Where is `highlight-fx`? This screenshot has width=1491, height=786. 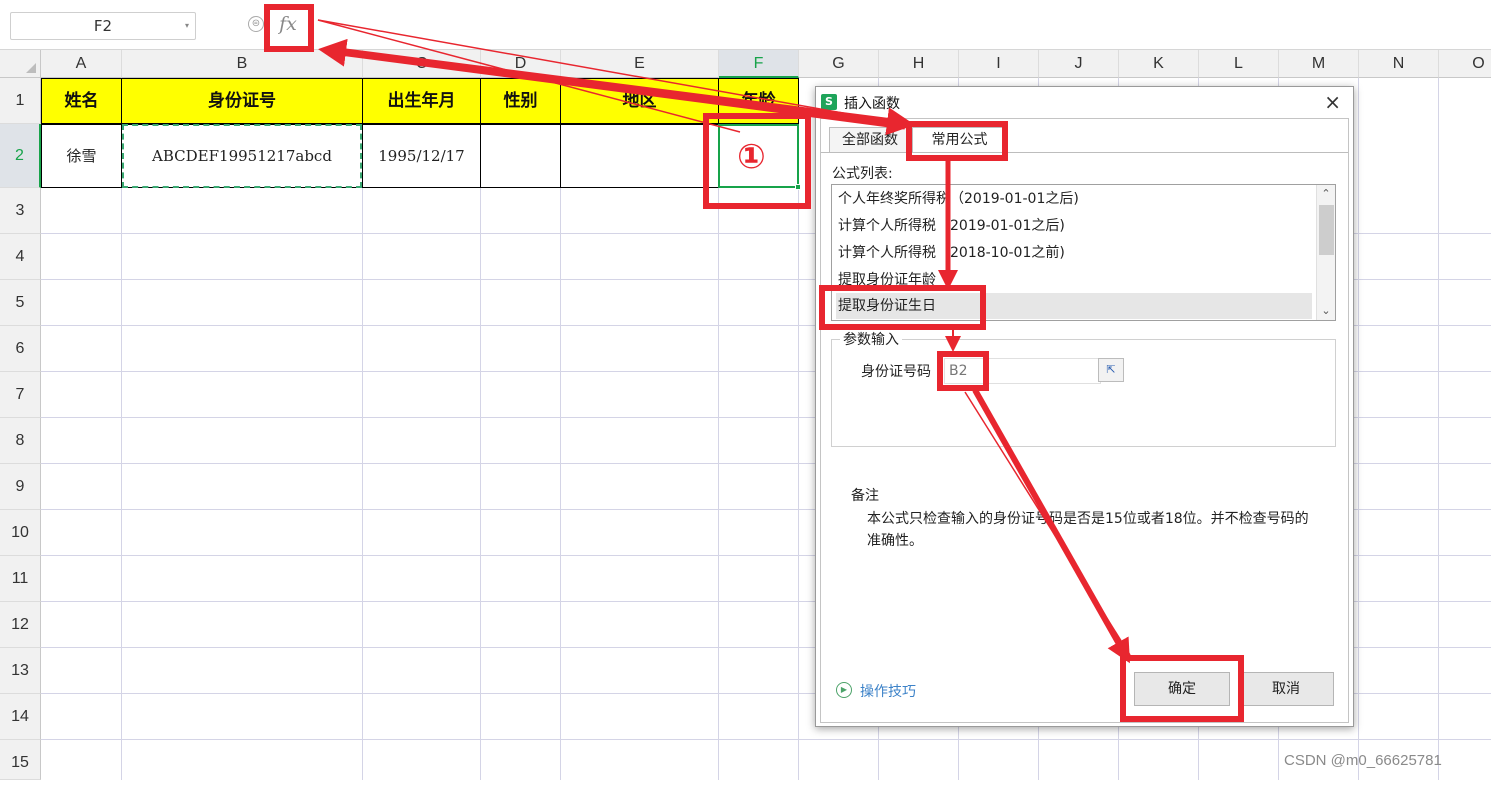 highlight-fx is located at coordinates (289, 28).